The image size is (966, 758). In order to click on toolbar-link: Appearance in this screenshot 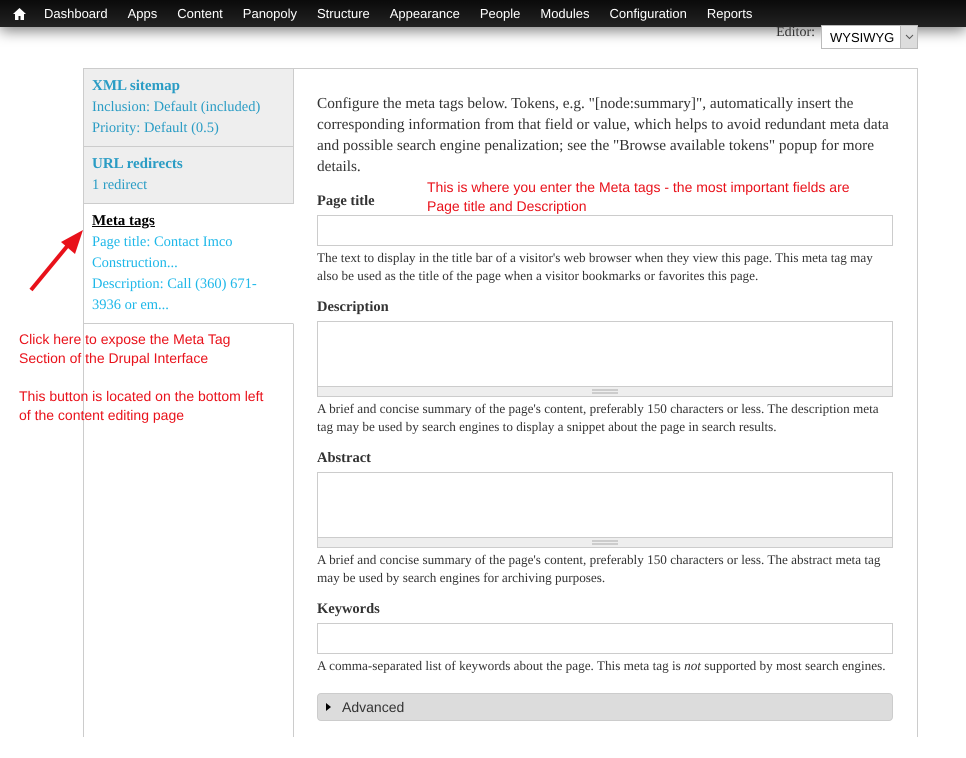, I will do `click(425, 13)`.